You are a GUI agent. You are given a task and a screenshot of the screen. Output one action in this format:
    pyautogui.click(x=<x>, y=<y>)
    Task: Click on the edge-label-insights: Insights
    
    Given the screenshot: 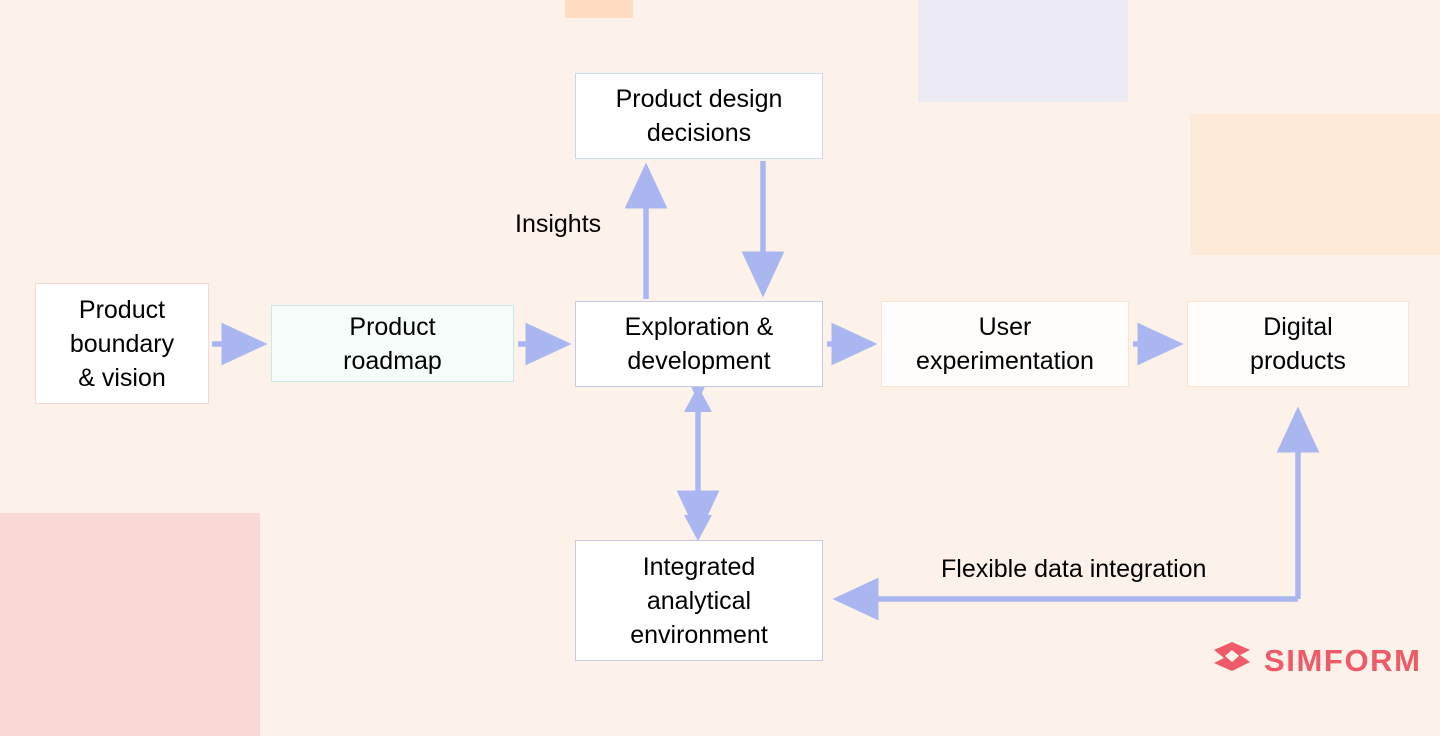 What is the action you would take?
    pyautogui.click(x=558, y=224)
    